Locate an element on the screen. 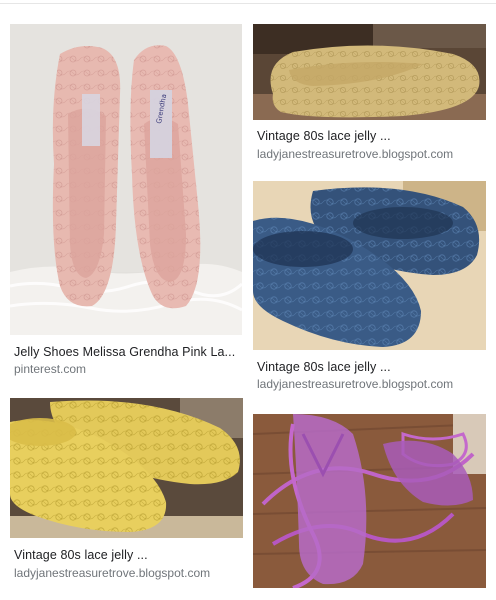 This screenshot has height=600, width=496. result-source: pinterest.com is located at coordinates (128, 369).